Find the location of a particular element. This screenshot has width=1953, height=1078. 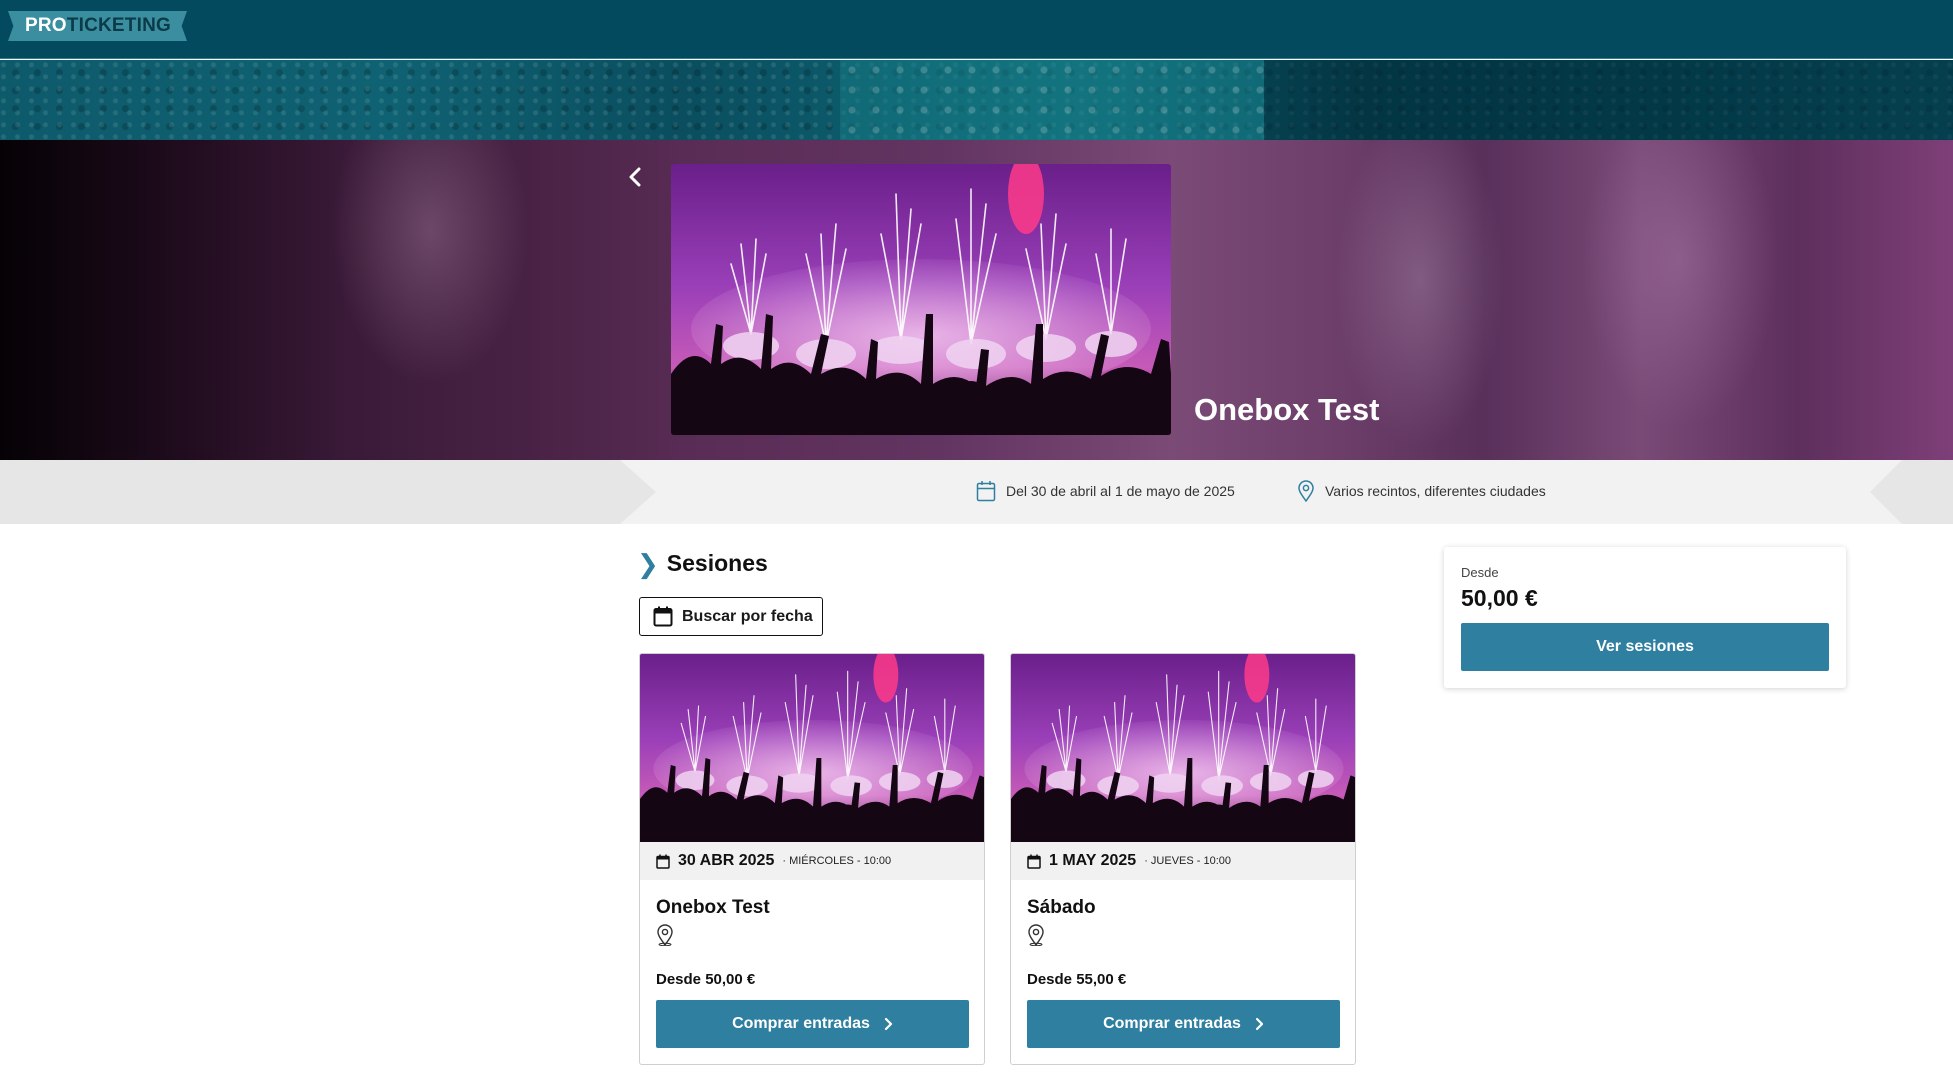

sessions-heading: ❯ Sesiones is located at coordinates (702, 563).